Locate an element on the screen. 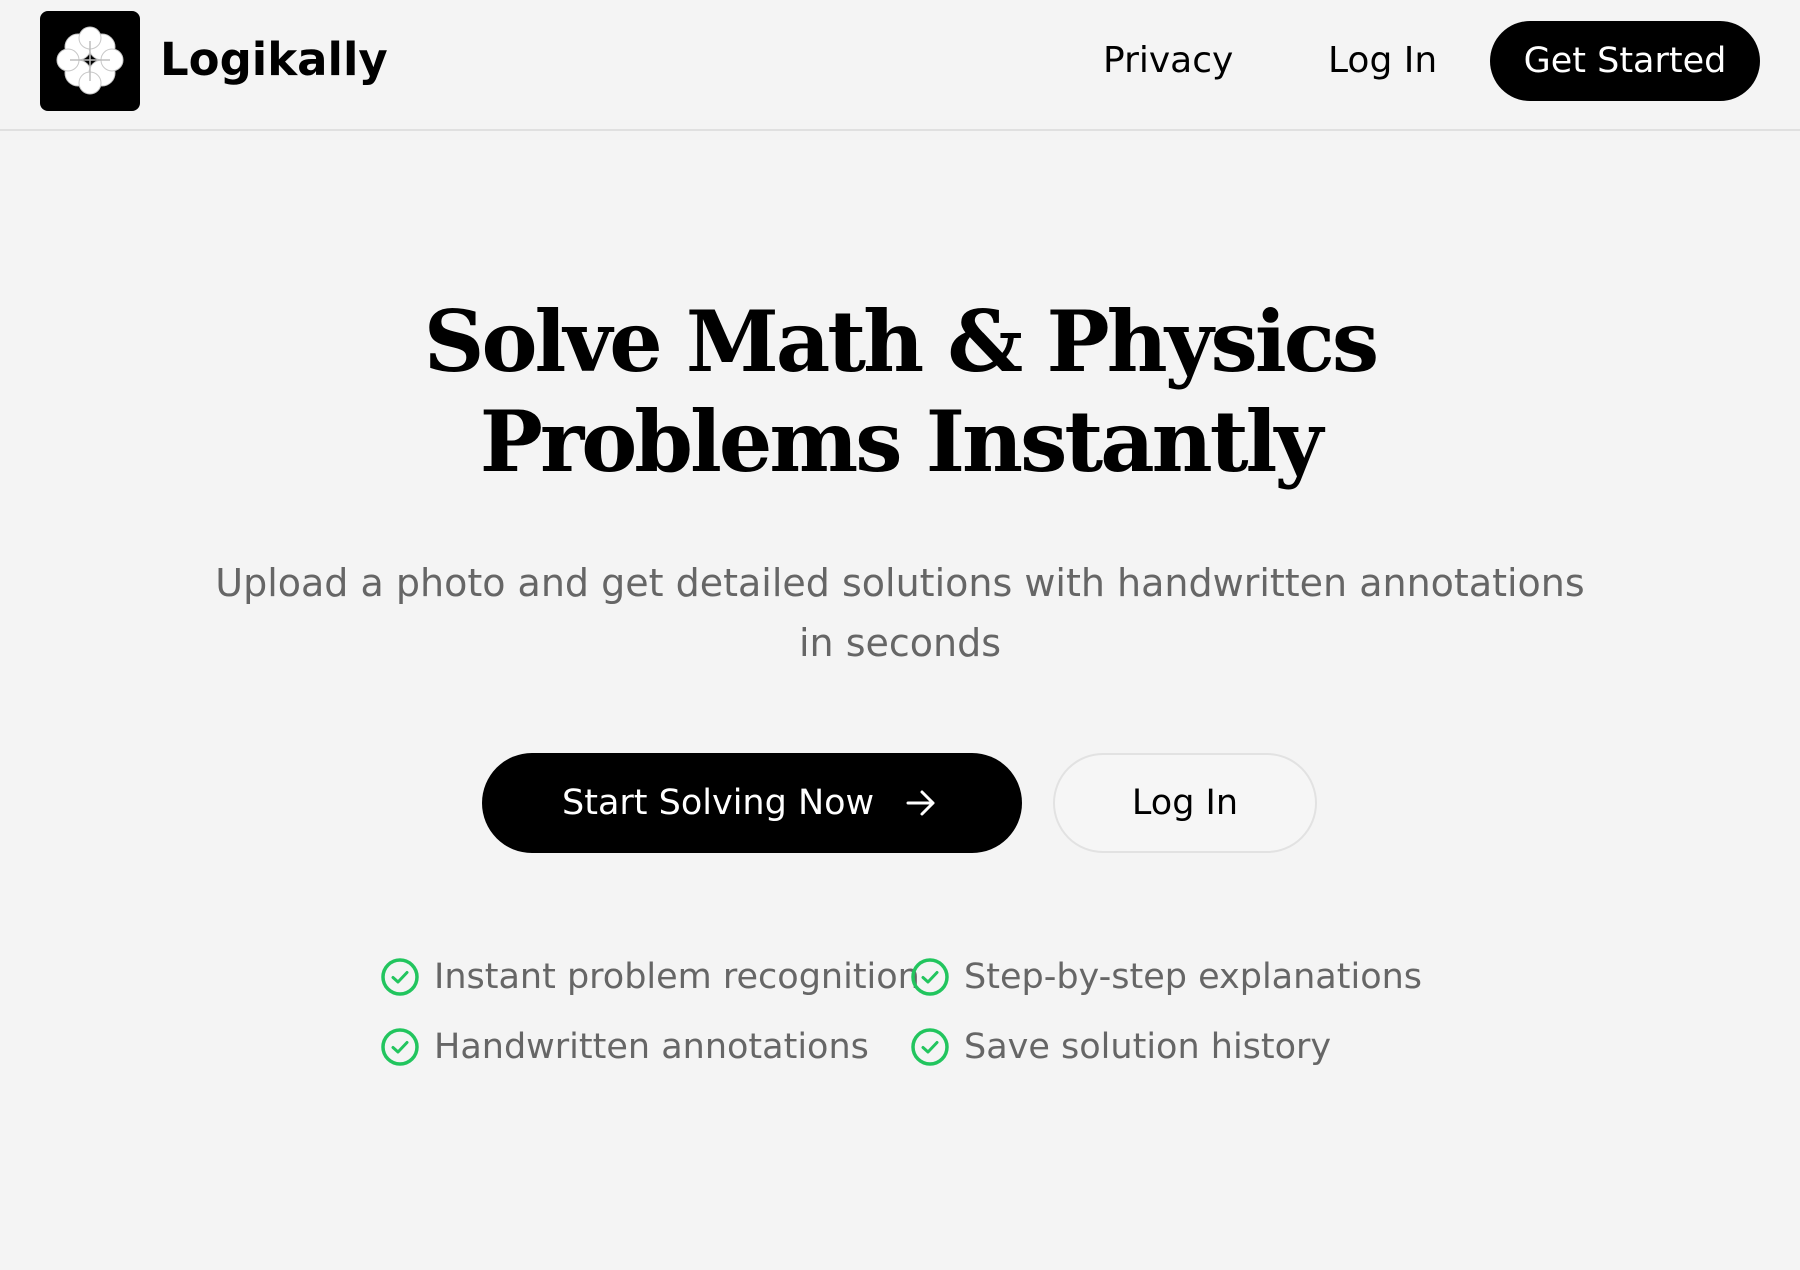 The height and width of the screenshot is (1270, 1800). site-header: Logikally Privacy Log In Get Started is located at coordinates (900, 65).